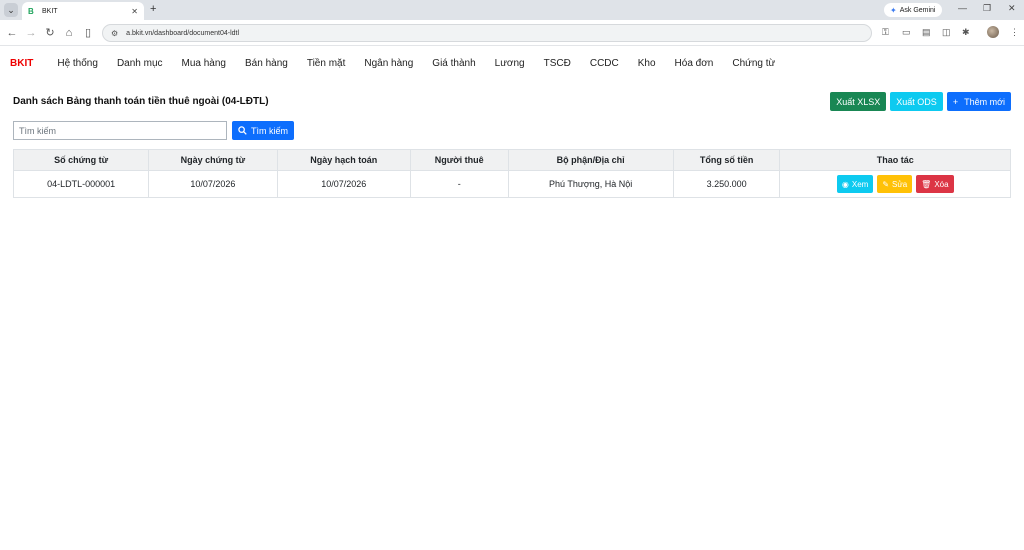 Image resolution: width=1024 pixels, height=550 pixels. I want to click on tab-title: BKIT, so click(50, 11).